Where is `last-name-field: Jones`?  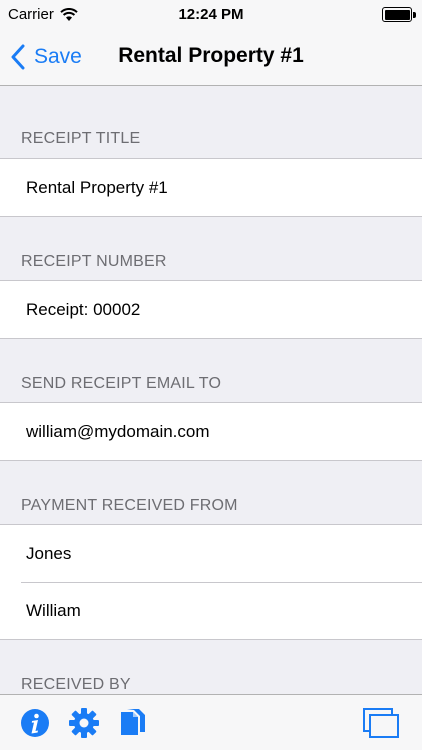
last-name-field: Jones is located at coordinates (211, 553).